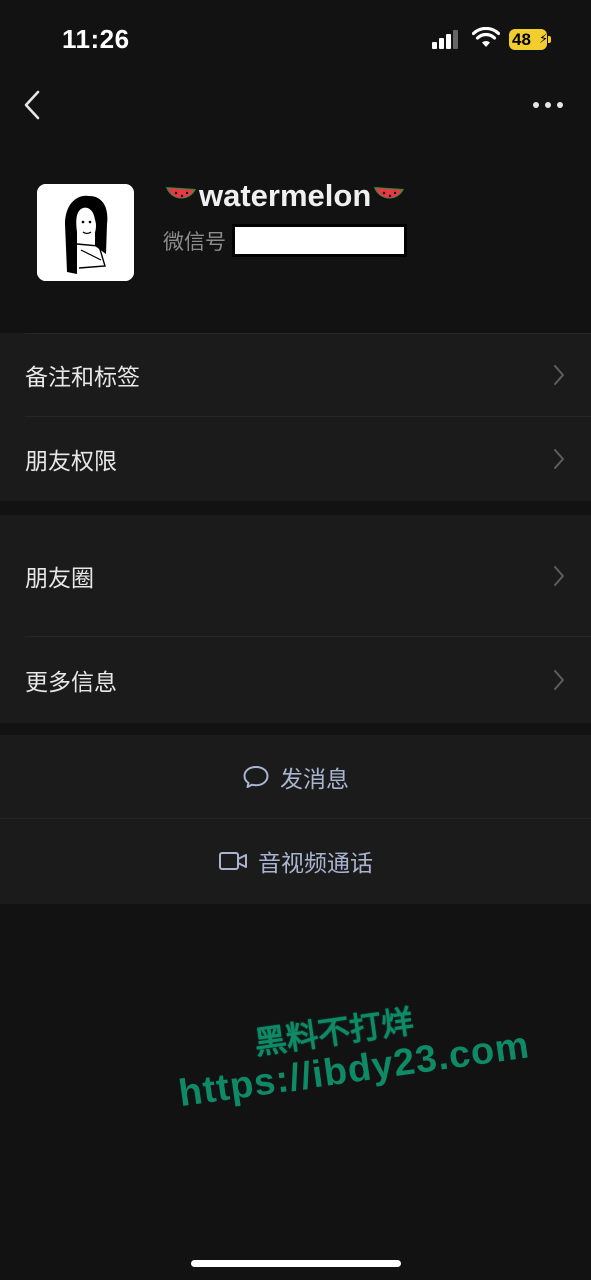 The height and width of the screenshot is (1280, 591). I want to click on chat-bubble-icon, so click(256, 777).